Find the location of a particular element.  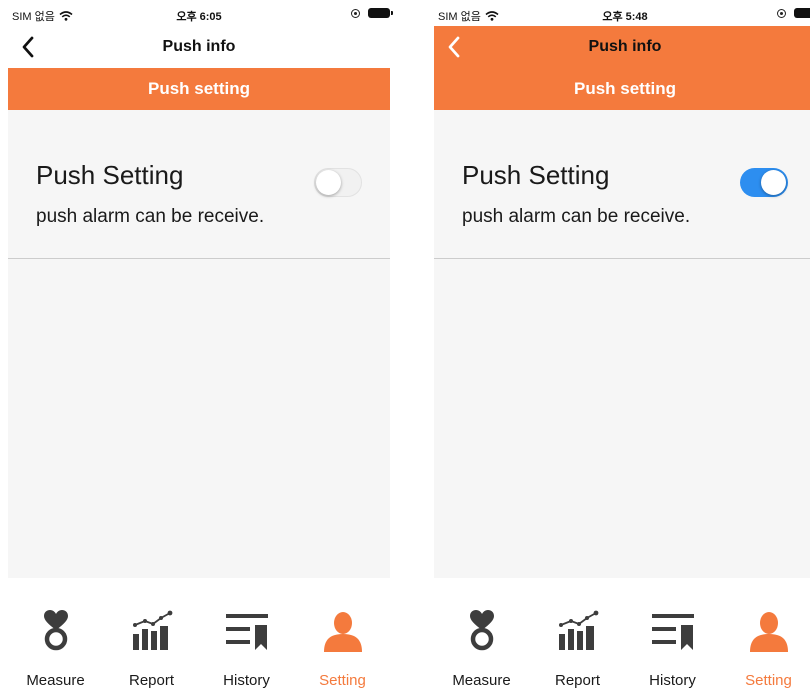

status-bar: SIM 없음 오후 5:48 is located at coordinates (622, 13).